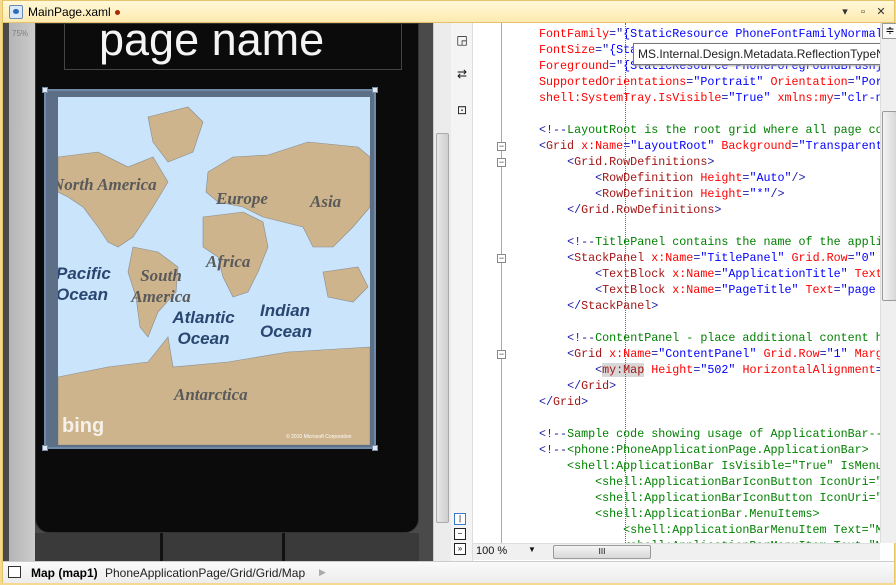 The image size is (896, 585). I want to click on code-line: <shell:ApplicationBar.MenuItems>, so click(709, 514).